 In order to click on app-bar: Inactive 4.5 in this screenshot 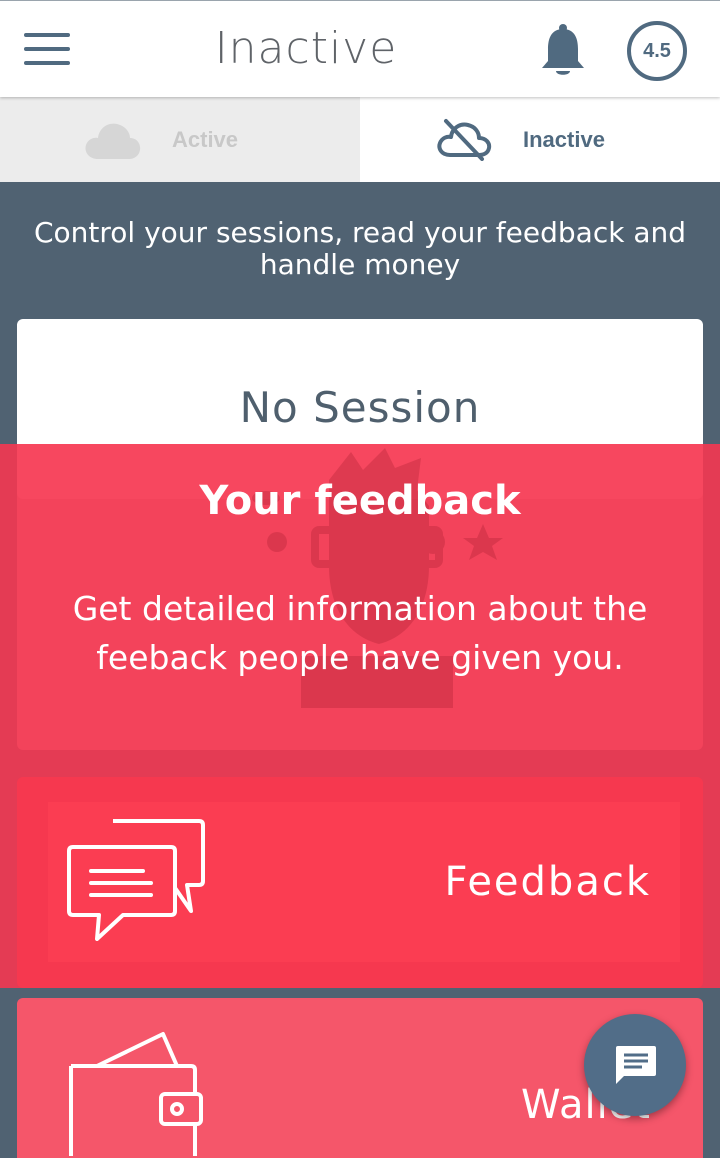, I will do `click(360, 48)`.